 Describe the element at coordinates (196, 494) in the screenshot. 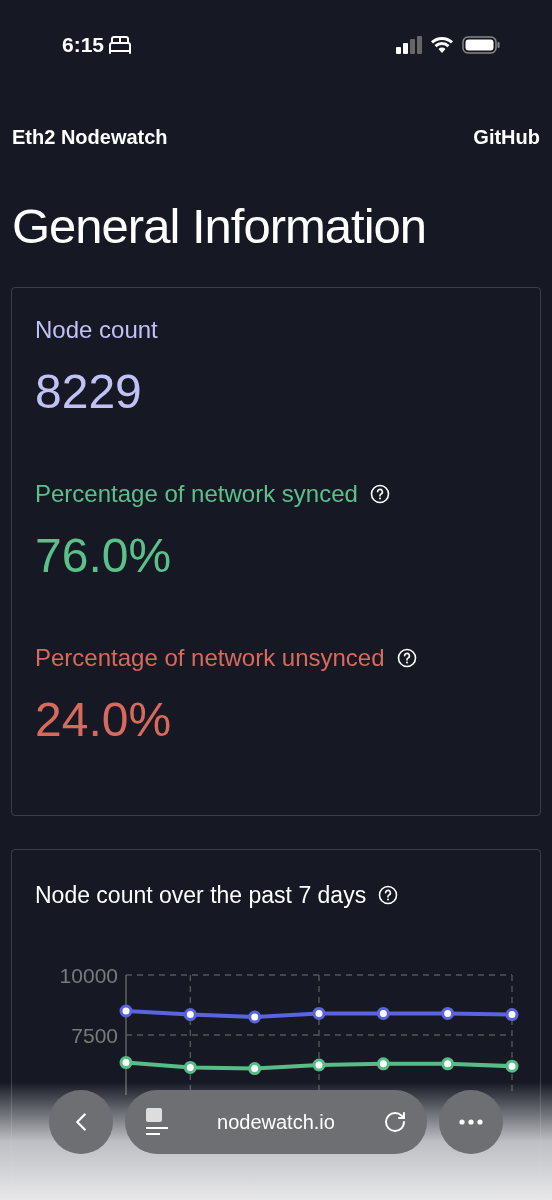

I see `stat-label: Percentage of network synced` at that location.